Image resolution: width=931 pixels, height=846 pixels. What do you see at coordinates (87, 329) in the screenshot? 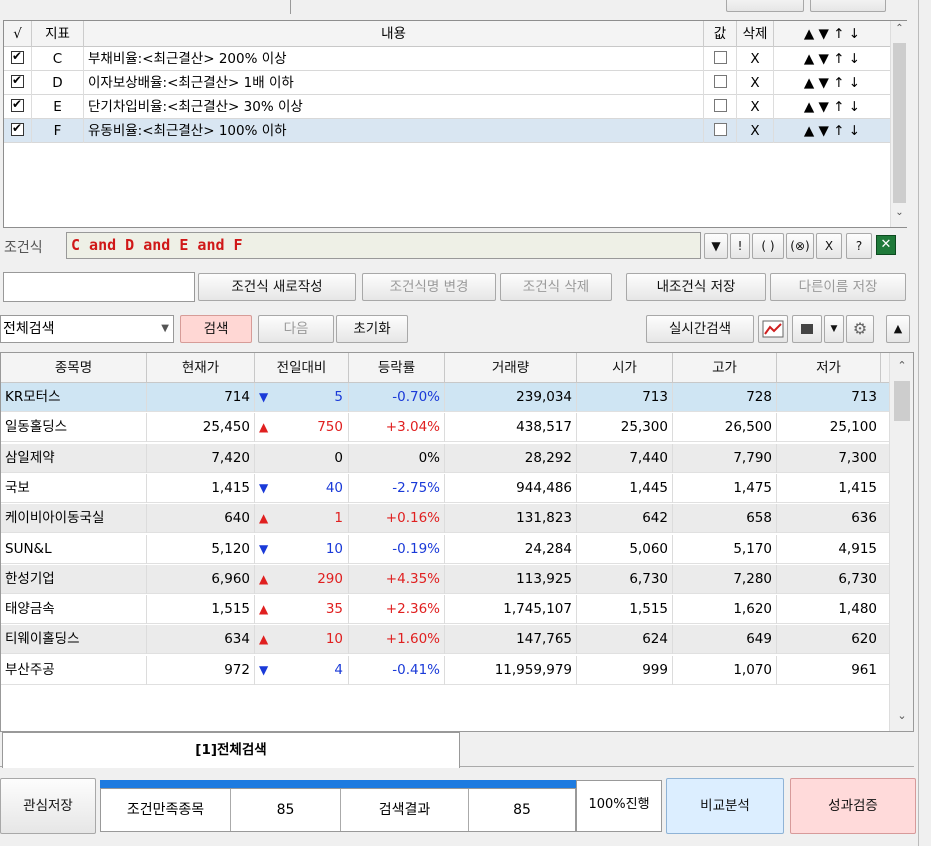
I see `search-scope-select: 전체검색 ▼` at bounding box center [87, 329].